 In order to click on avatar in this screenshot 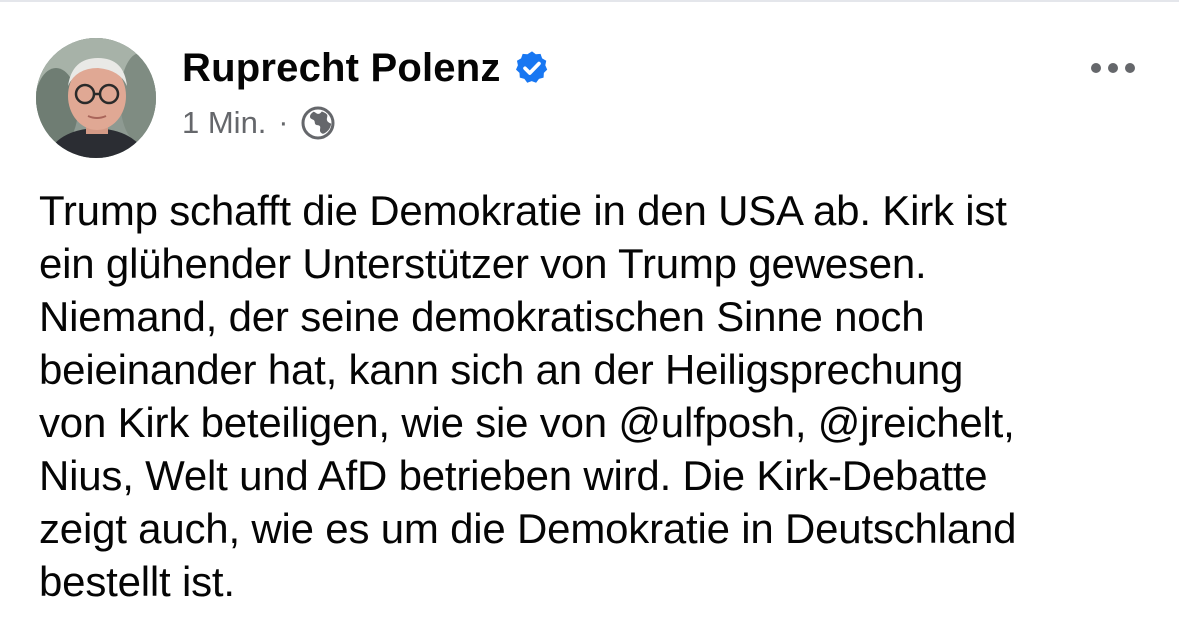, I will do `click(96, 98)`.